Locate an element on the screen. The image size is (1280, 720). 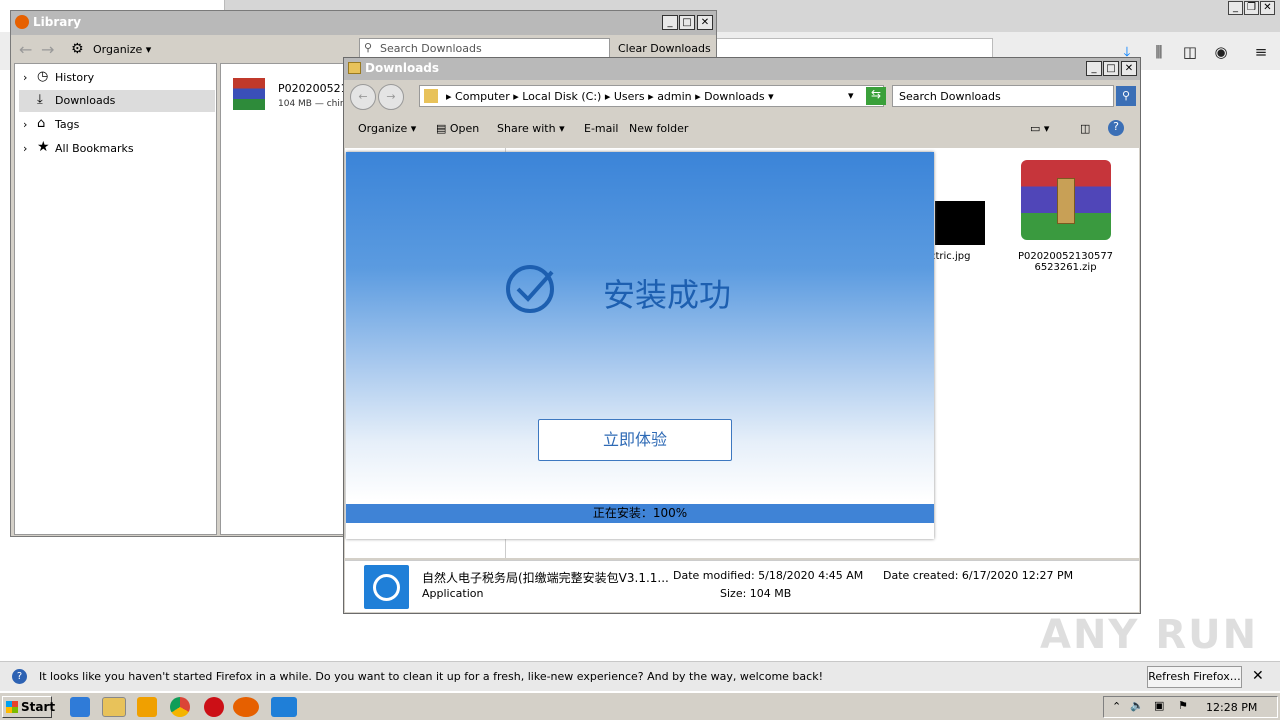
date-modified: Date modified: 5/18/2020 4:45 AM is located at coordinates (768, 575).